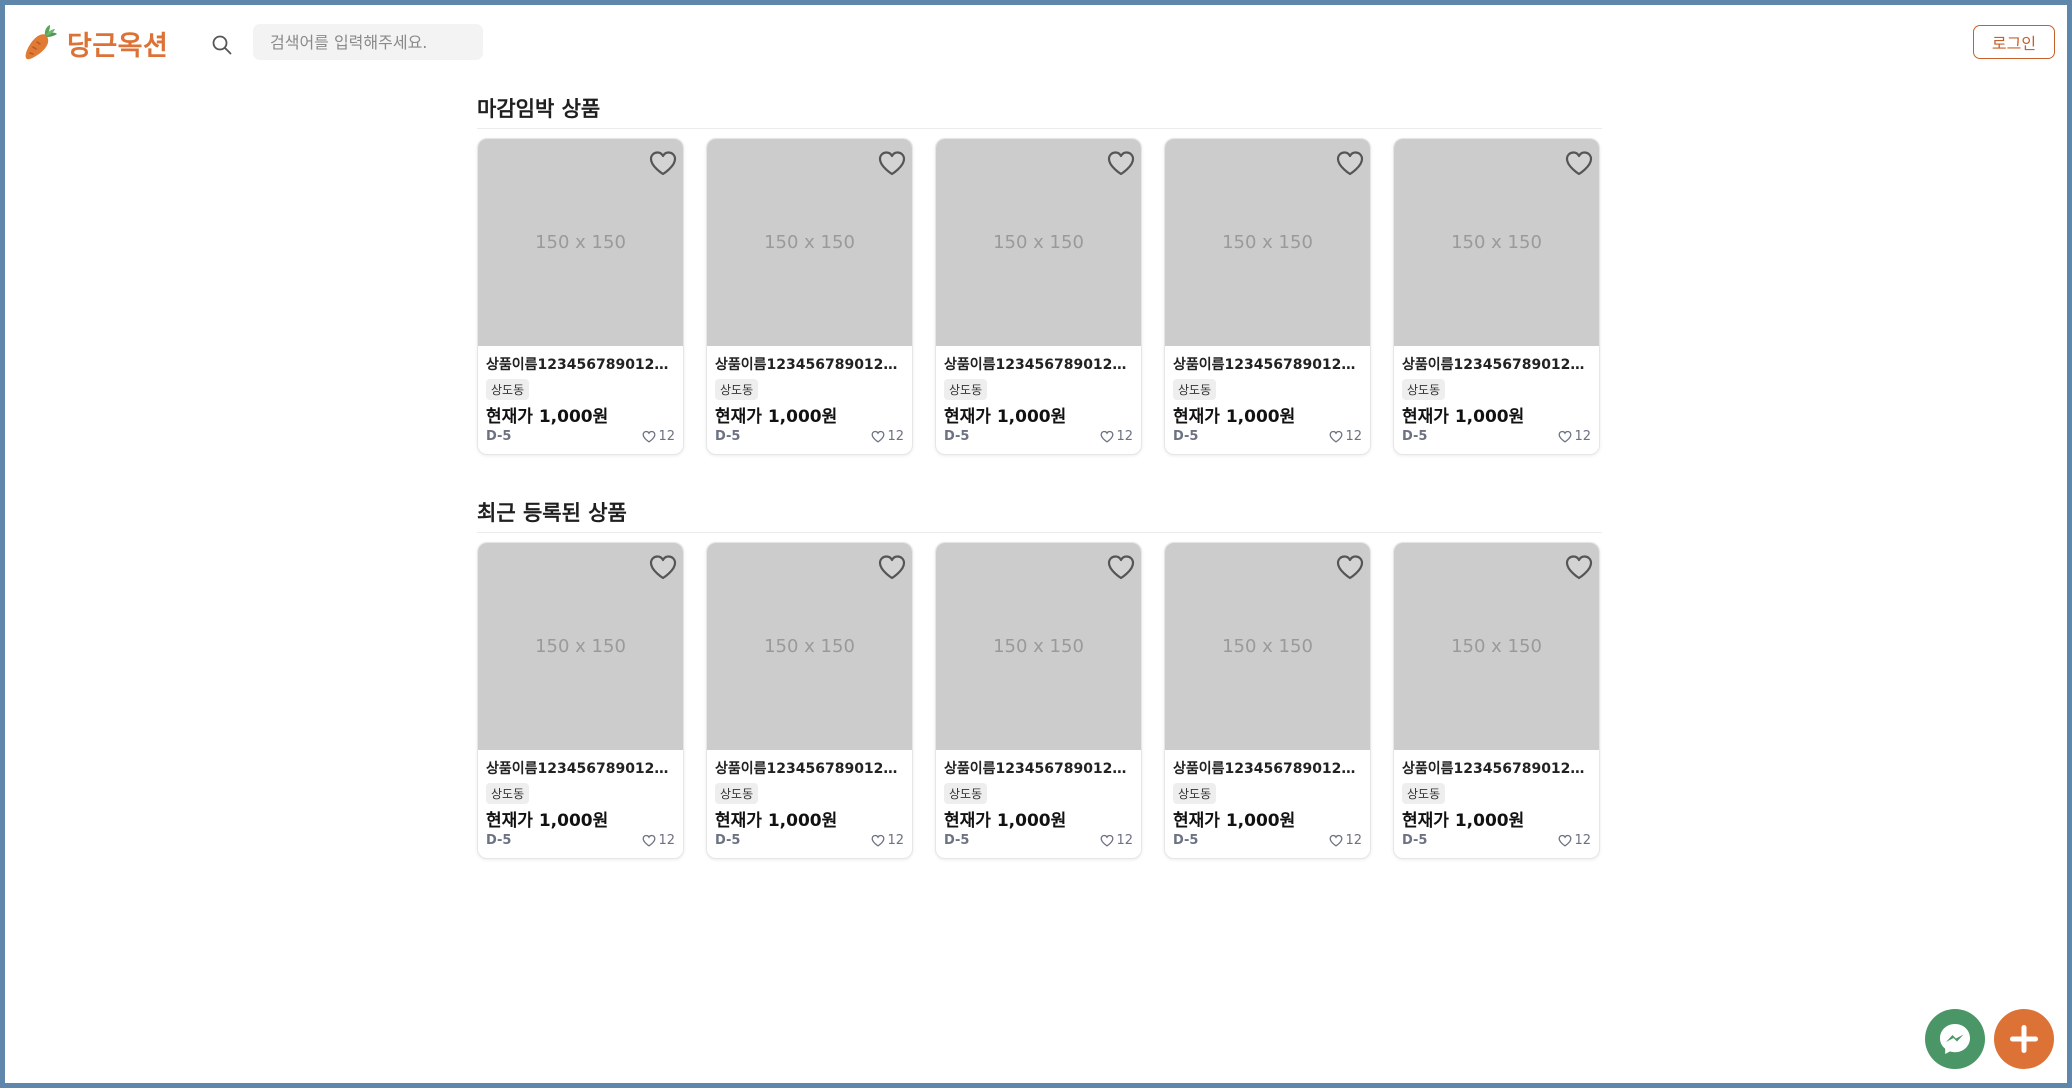  I want to click on section-title-recent: 최근 등록된 상품, so click(552, 513).